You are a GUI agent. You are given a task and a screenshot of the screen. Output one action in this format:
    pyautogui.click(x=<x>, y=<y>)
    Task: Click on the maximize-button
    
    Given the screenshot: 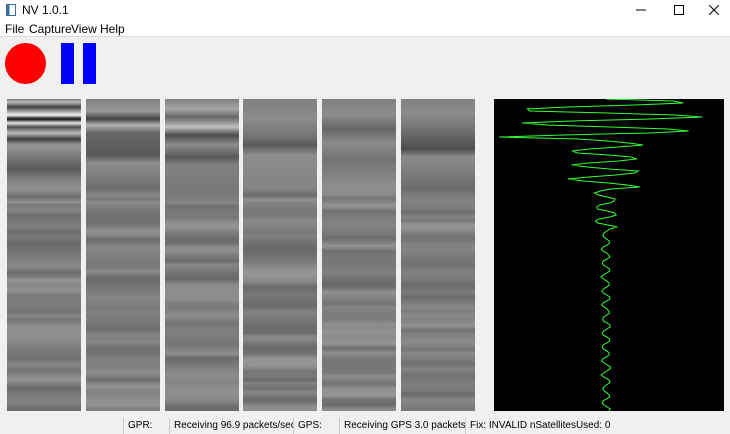 What is the action you would take?
    pyautogui.click(x=679, y=10)
    